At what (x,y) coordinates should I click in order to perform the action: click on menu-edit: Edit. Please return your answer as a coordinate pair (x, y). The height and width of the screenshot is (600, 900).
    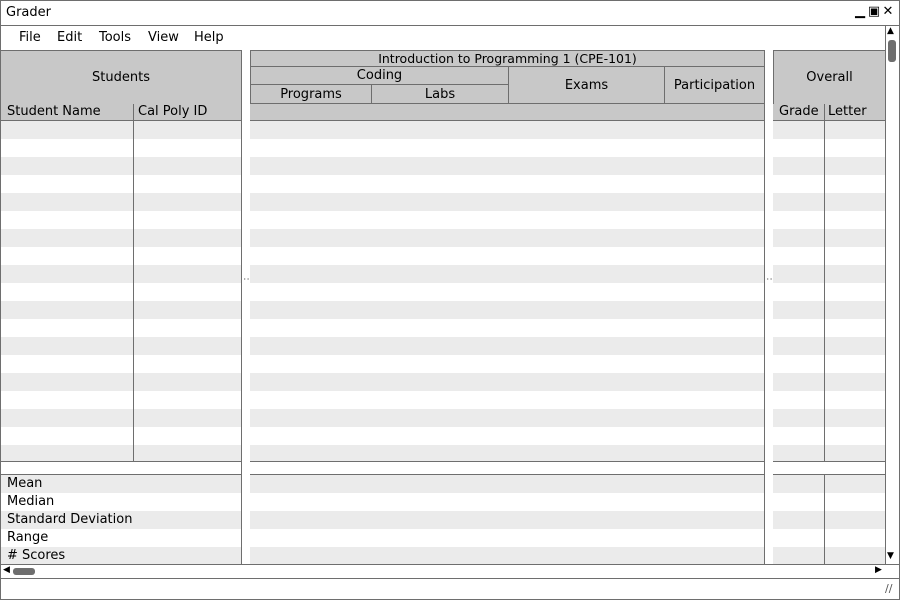
    Looking at the image, I should click on (69, 37).